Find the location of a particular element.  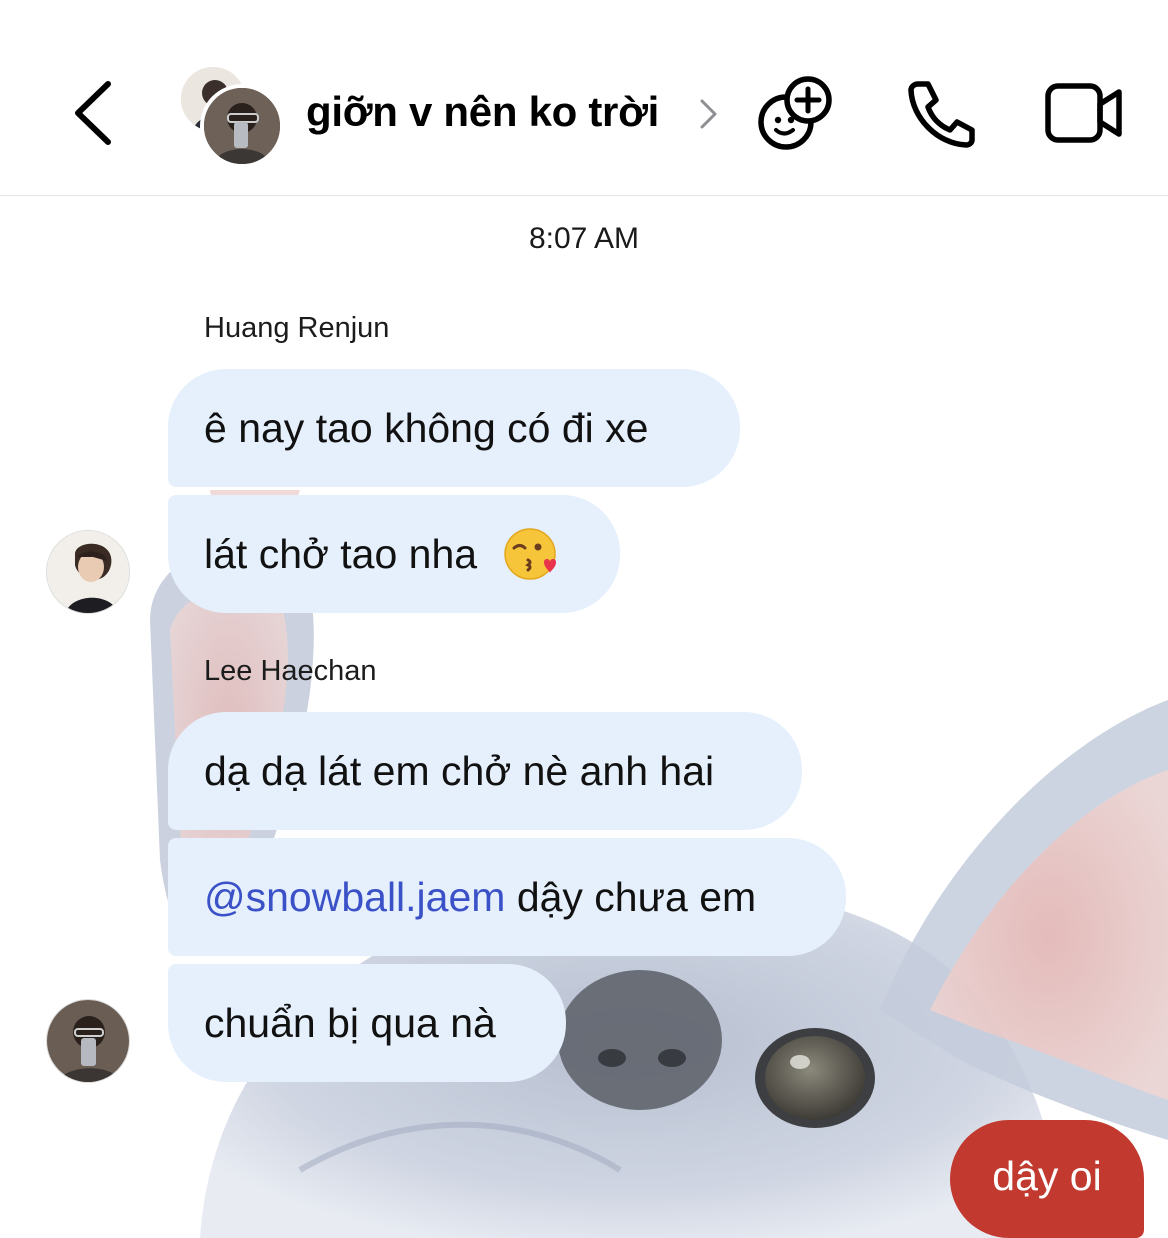

effects-button is located at coordinates (795, 113).